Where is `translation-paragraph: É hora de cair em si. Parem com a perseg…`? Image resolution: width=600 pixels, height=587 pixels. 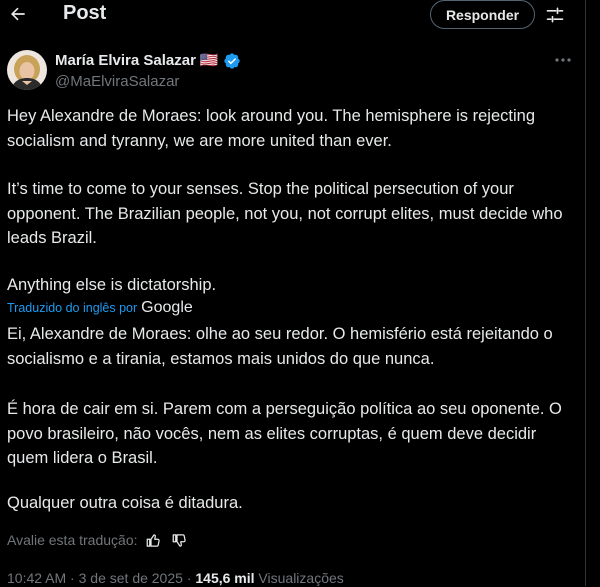
translation-paragraph: É hora de cair em si. Parem com a perseg… is located at coordinates (284, 433).